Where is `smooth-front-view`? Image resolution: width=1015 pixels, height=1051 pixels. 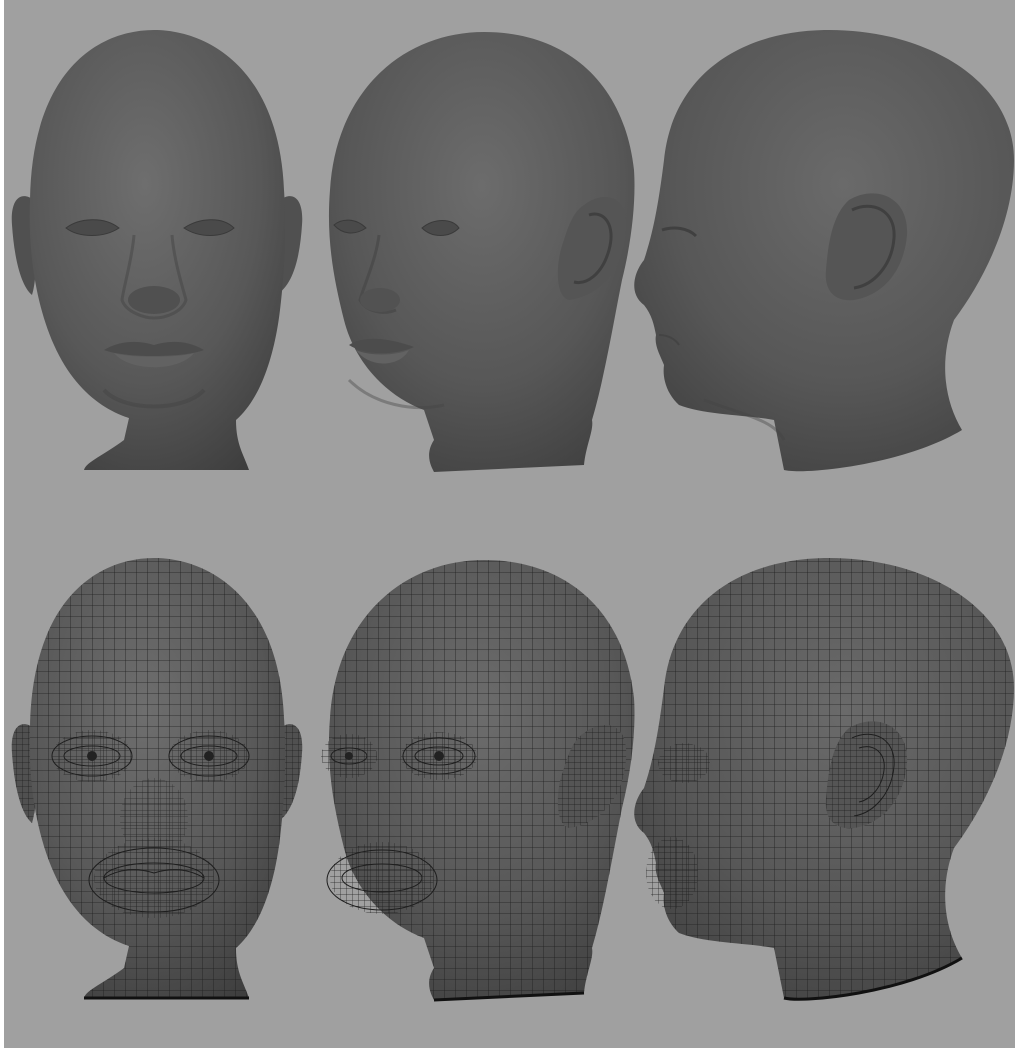 smooth-front-view is located at coordinates (157, 250).